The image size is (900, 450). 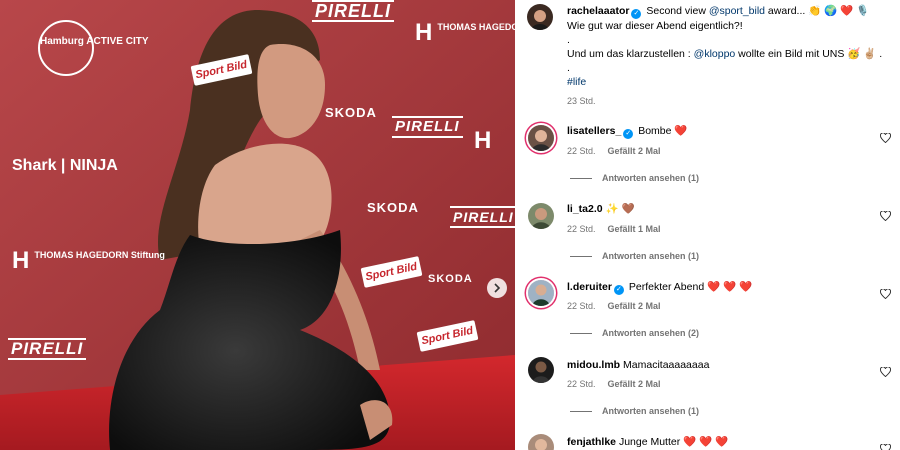 I want to click on caption-emojis: 🥳 ✌🏼 ., so click(x=865, y=54).